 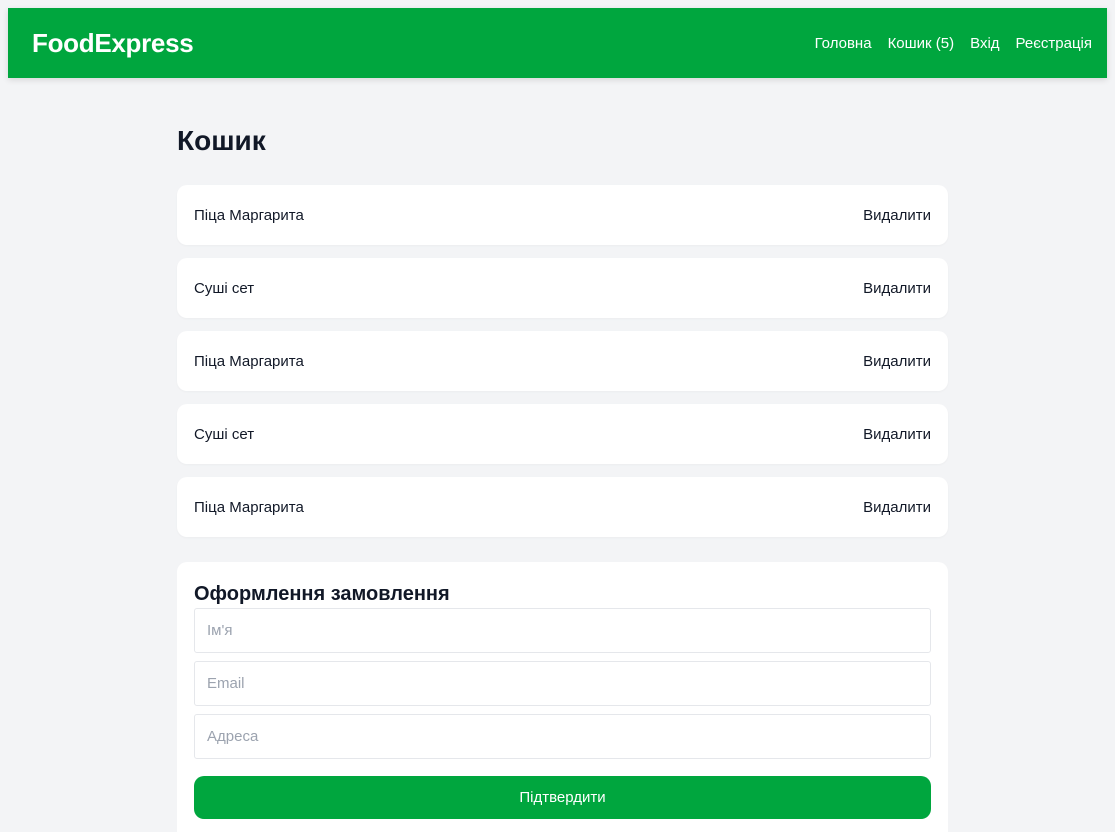 What do you see at coordinates (921, 43) in the screenshot?
I see `nav-link-cart: Кошик (5)` at bounding box center [921, 43].